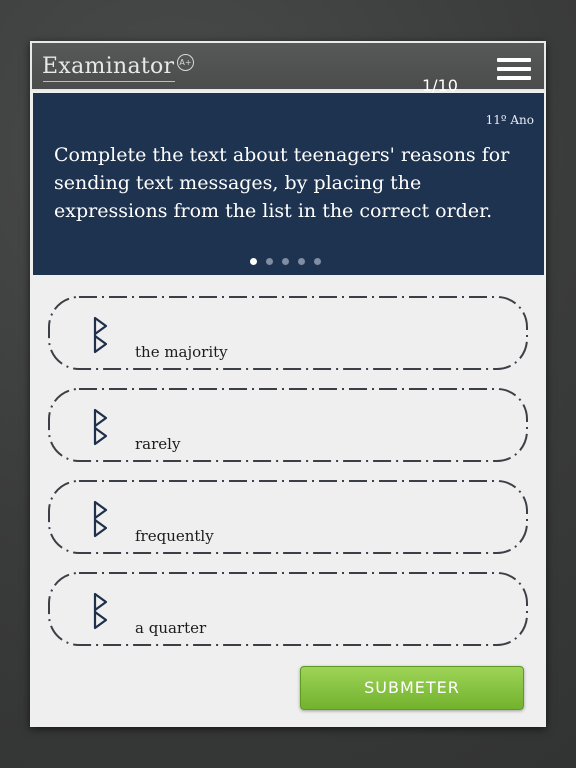  I want to click on sortable-item: a quarter, so click(288, 609).